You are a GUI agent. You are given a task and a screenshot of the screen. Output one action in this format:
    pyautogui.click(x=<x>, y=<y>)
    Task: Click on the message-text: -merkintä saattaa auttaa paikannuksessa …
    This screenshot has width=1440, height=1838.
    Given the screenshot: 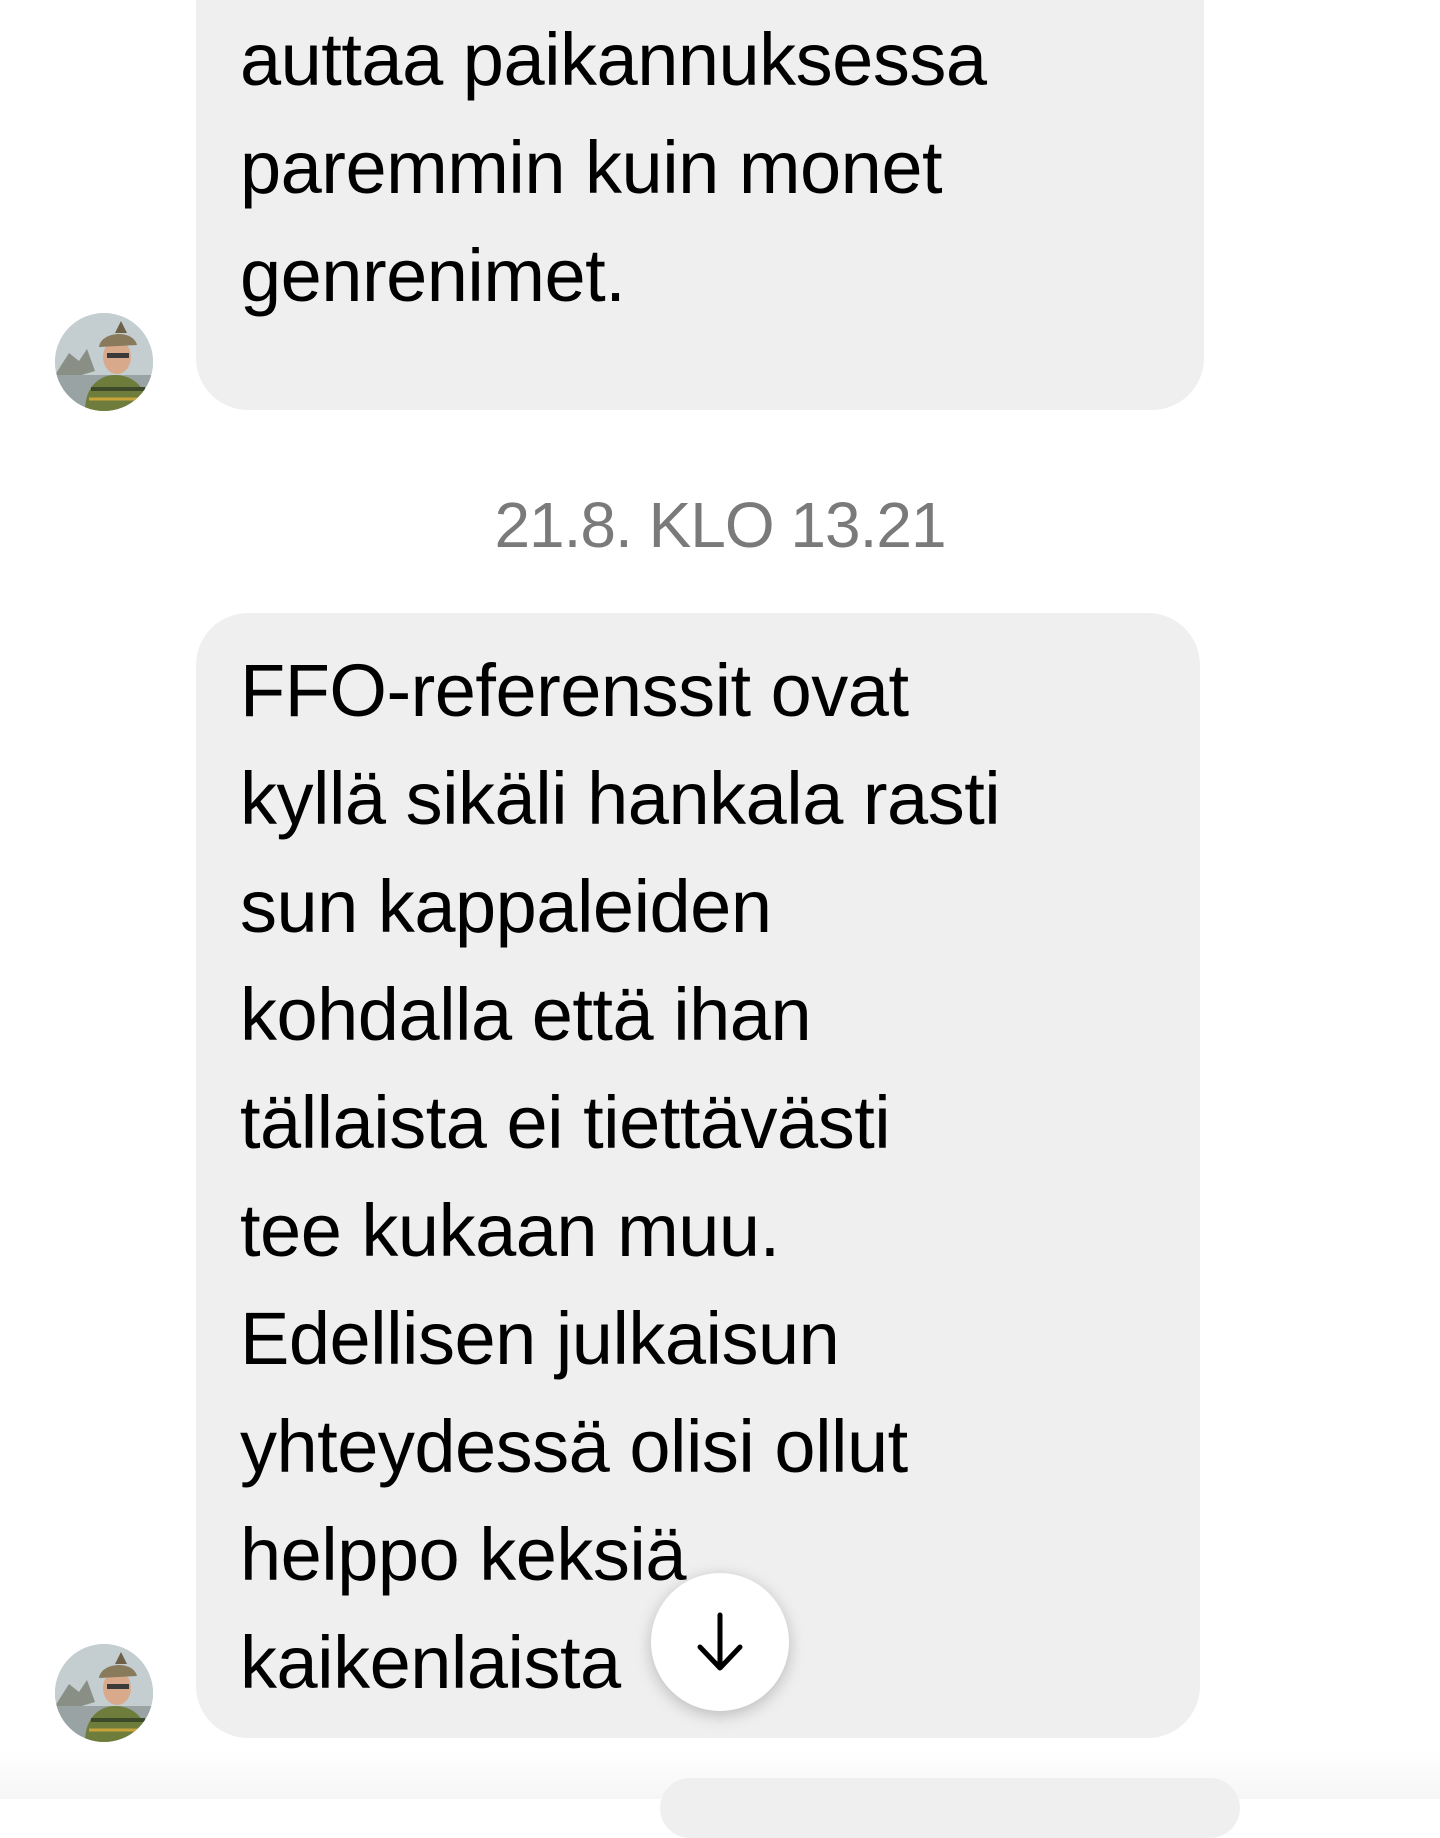 What is the action you would take?
    pyautogui.click(x=613, y=167)
    